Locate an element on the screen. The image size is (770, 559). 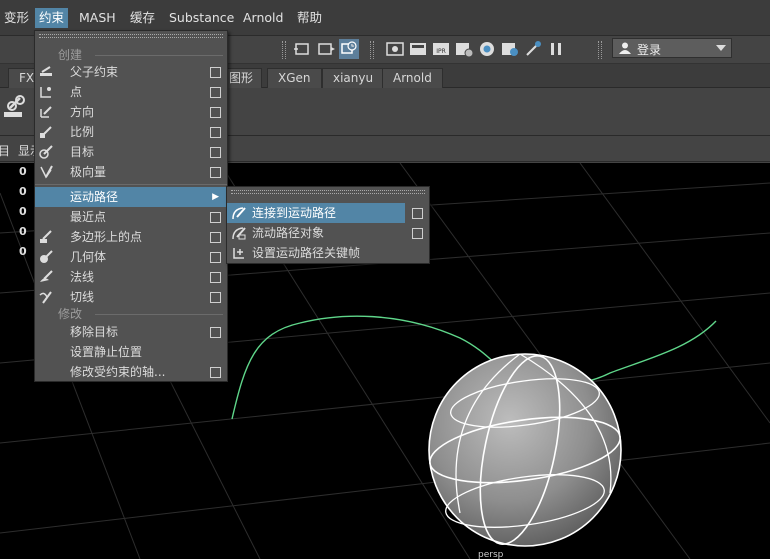
panel-menu-view: 目 is located at coordinates (5, 150).